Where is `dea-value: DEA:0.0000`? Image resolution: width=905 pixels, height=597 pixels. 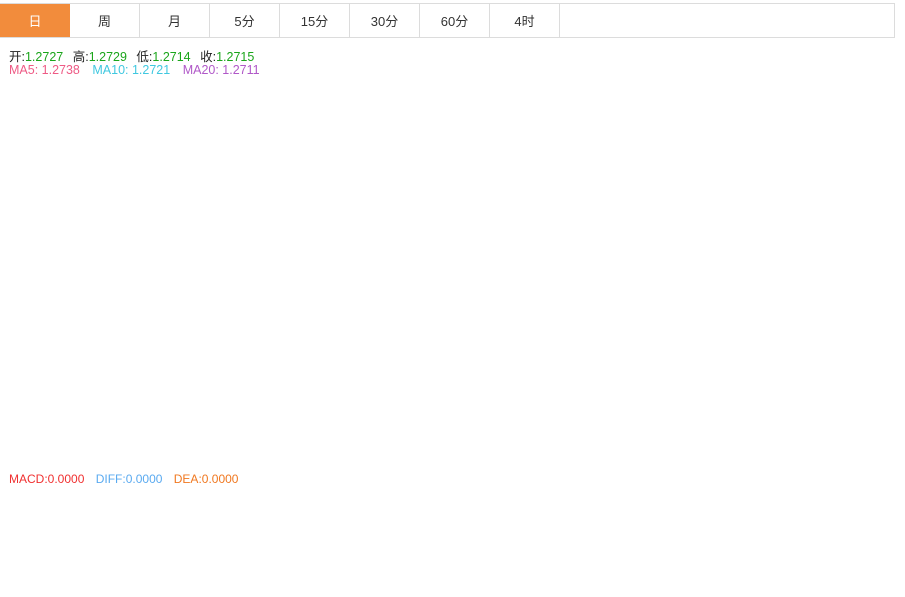 dea-value: DEA:0.0000 is located at coordinates (206, 479).